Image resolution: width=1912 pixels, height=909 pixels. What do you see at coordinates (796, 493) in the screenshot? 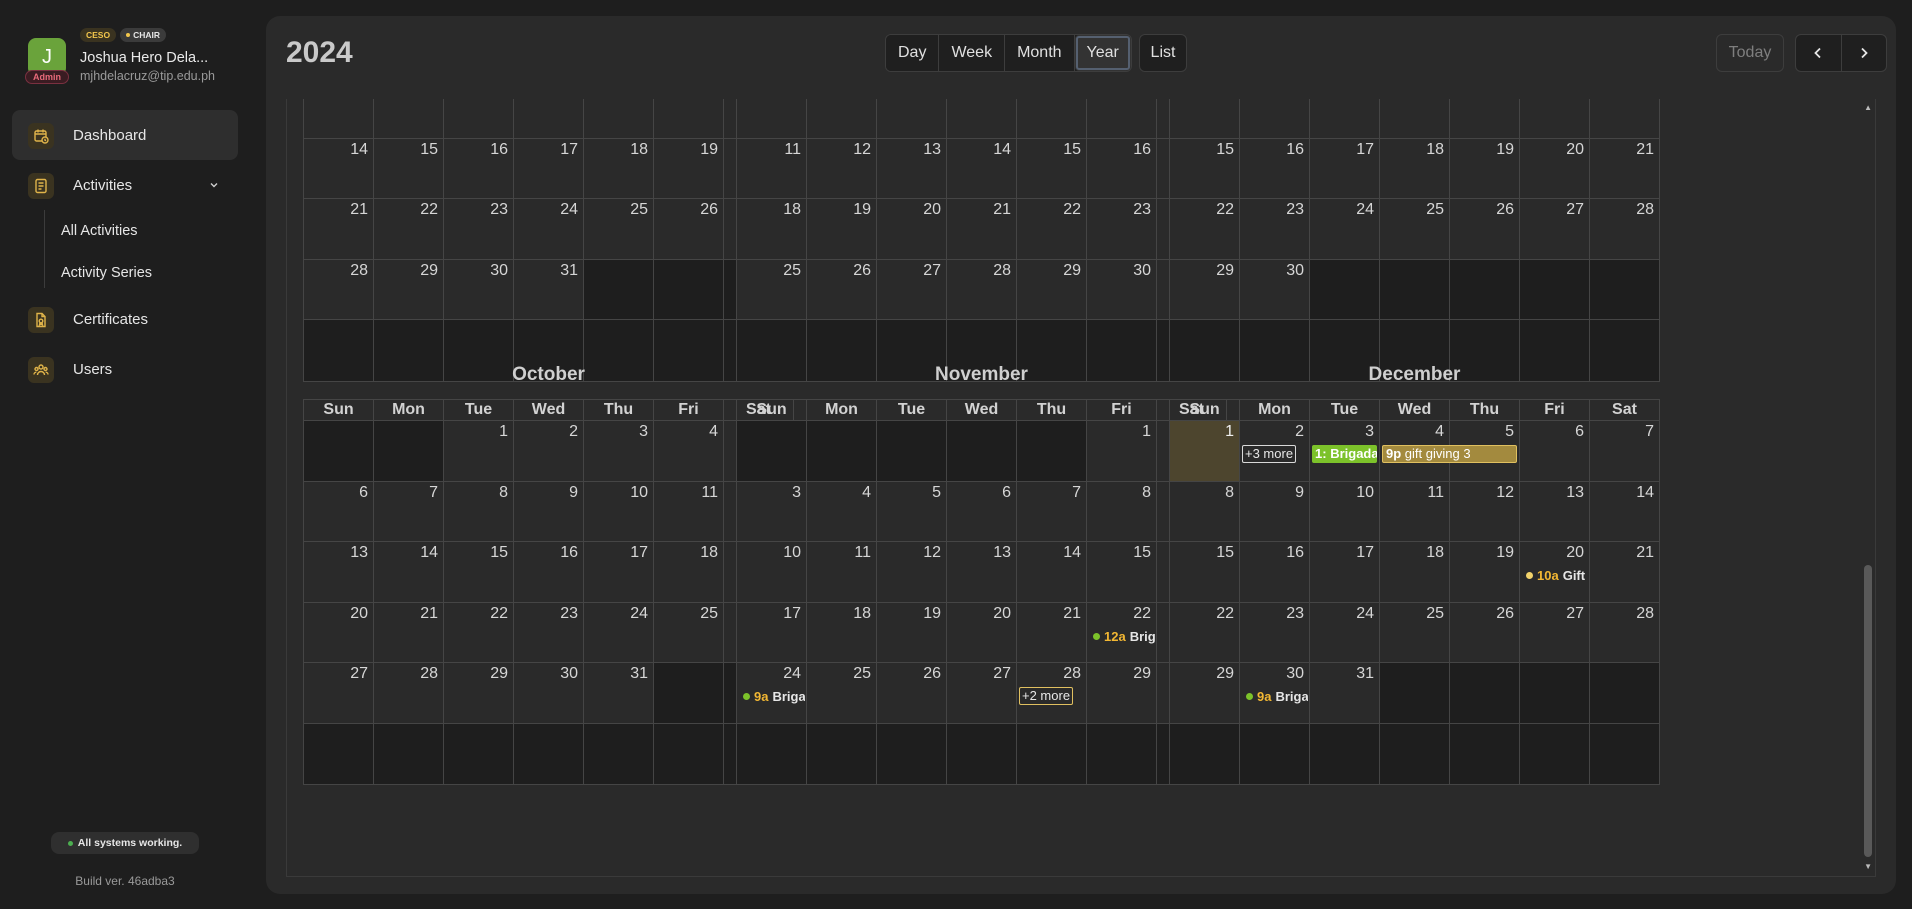
I see `day-number: 3` at bounding box center [796, 493].